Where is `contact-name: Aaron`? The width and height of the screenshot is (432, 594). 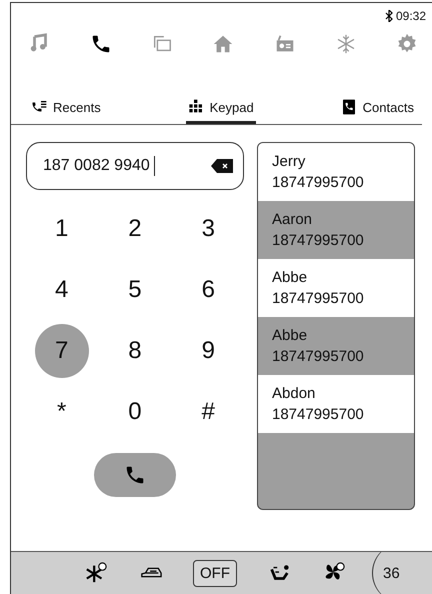 contact-name: Aaron is located at coordinates (293, 220).